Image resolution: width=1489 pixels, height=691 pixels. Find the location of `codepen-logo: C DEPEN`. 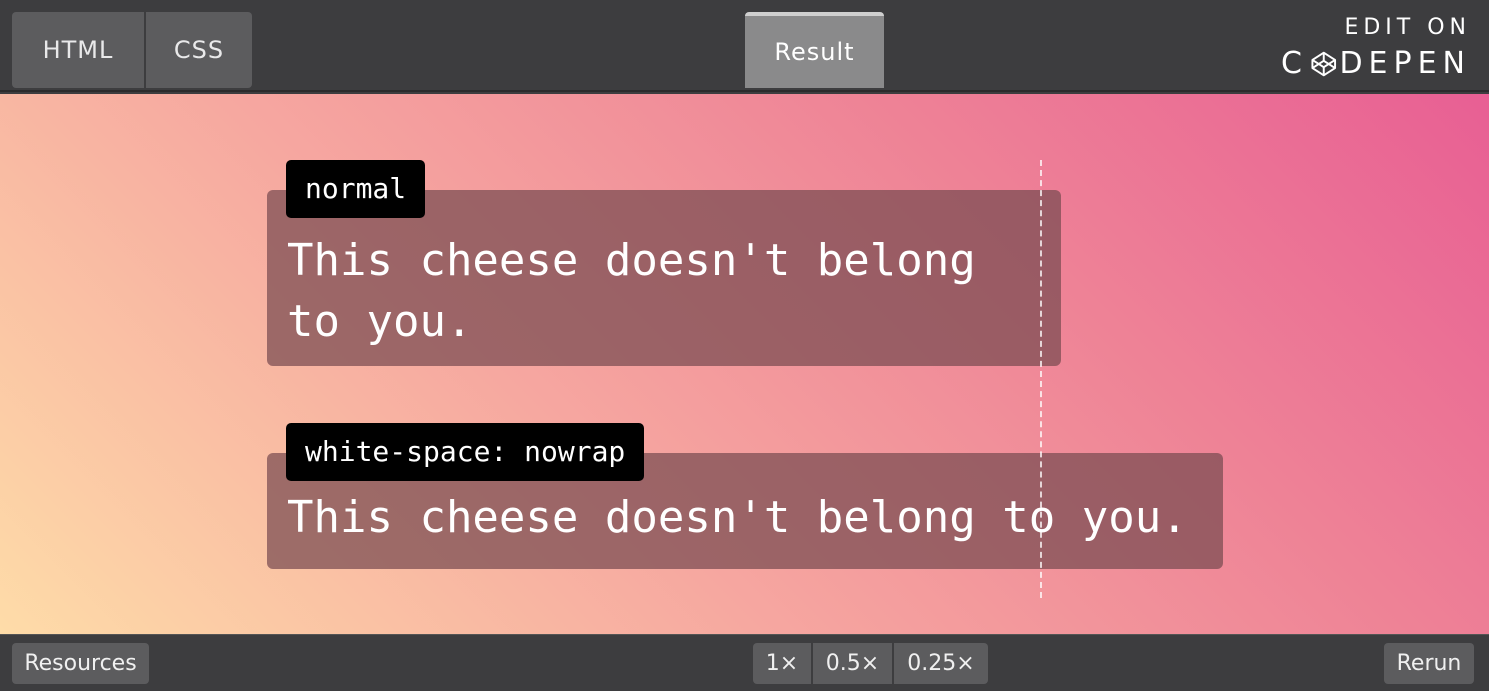

codepen-logo: C DEPEN is located at coordinates (1376, 64).